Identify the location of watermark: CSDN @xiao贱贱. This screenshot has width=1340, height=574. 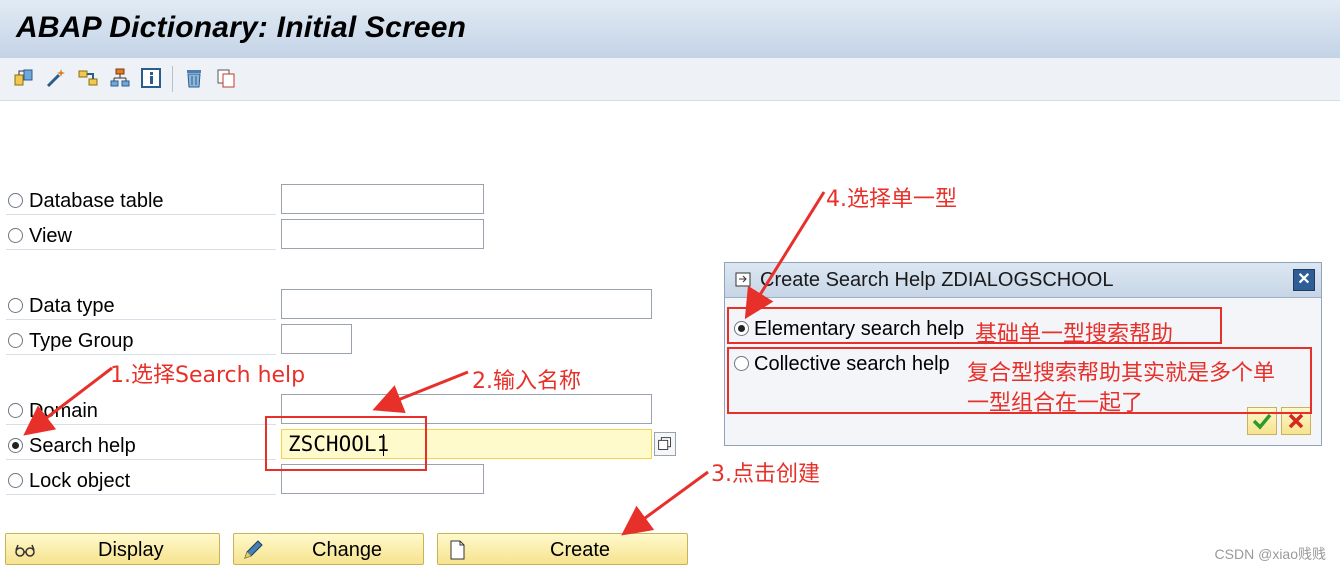
(1270, 554).